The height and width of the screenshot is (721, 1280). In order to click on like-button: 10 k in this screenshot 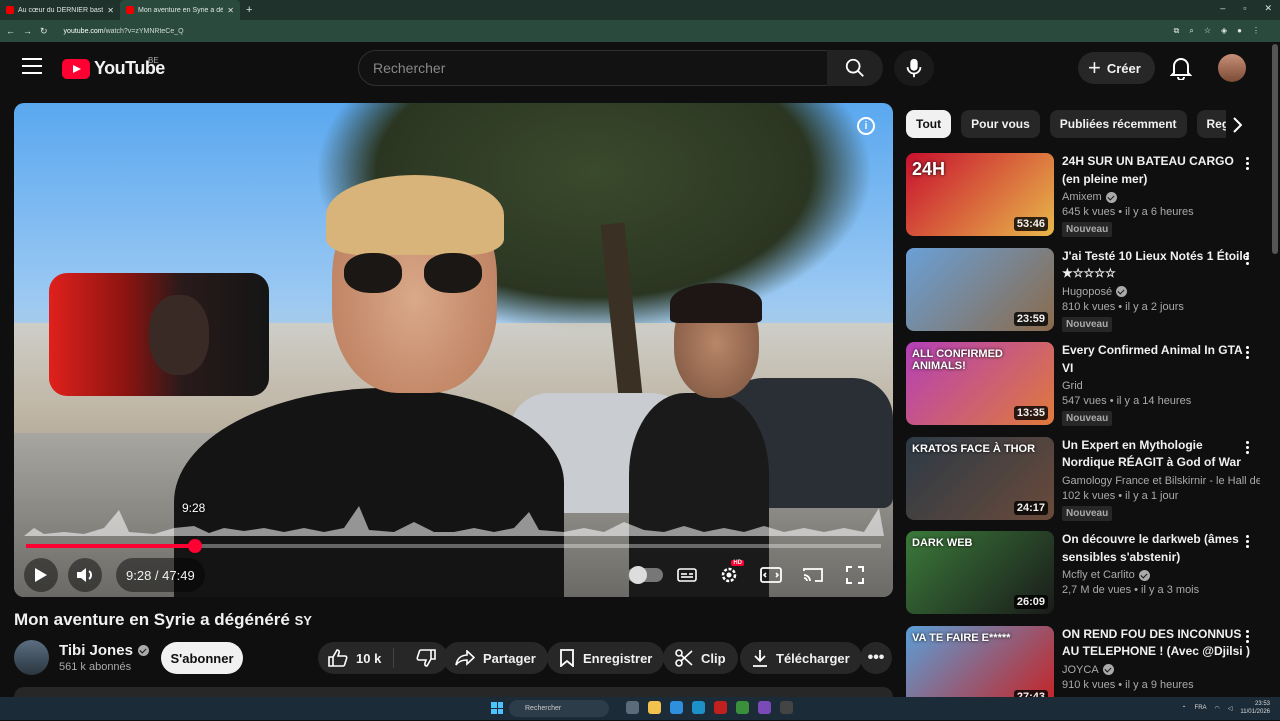, I will do `click(356, 658)`.